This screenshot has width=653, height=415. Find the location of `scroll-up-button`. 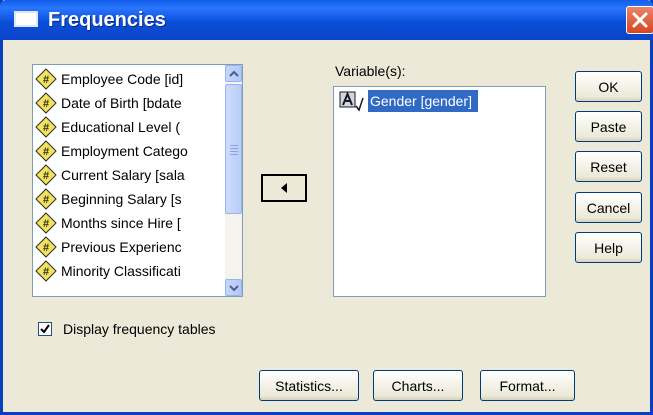

scroll-up-button is located at coordinates (233, 73).